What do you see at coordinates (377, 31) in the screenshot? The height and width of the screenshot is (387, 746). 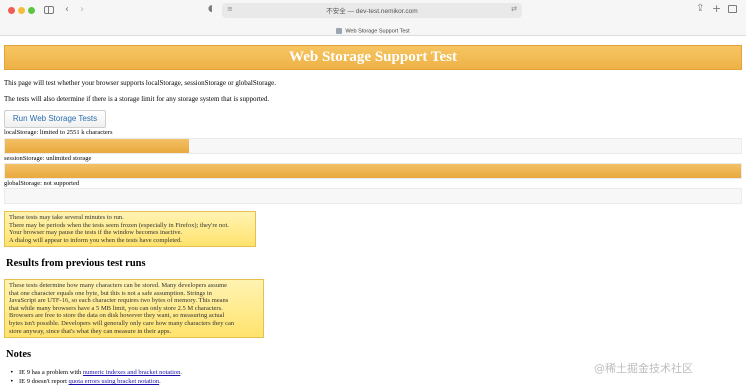 I see `tab-title: Web Storage Support Test` at bounding box center [377, 31].